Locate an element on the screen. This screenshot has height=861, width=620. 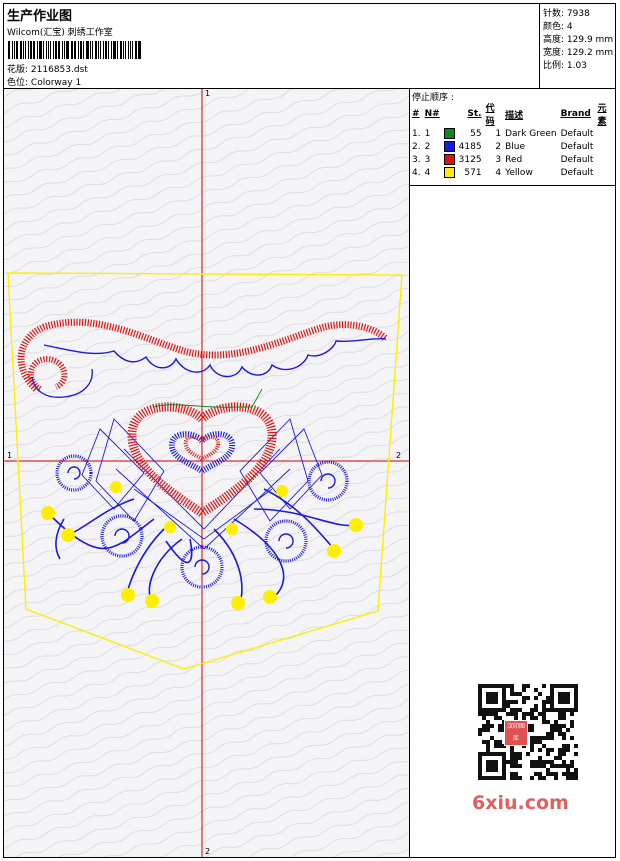
studio-name: Wilcom(汇宝) 刺绣工作室 is located at coordinates (60, 33).